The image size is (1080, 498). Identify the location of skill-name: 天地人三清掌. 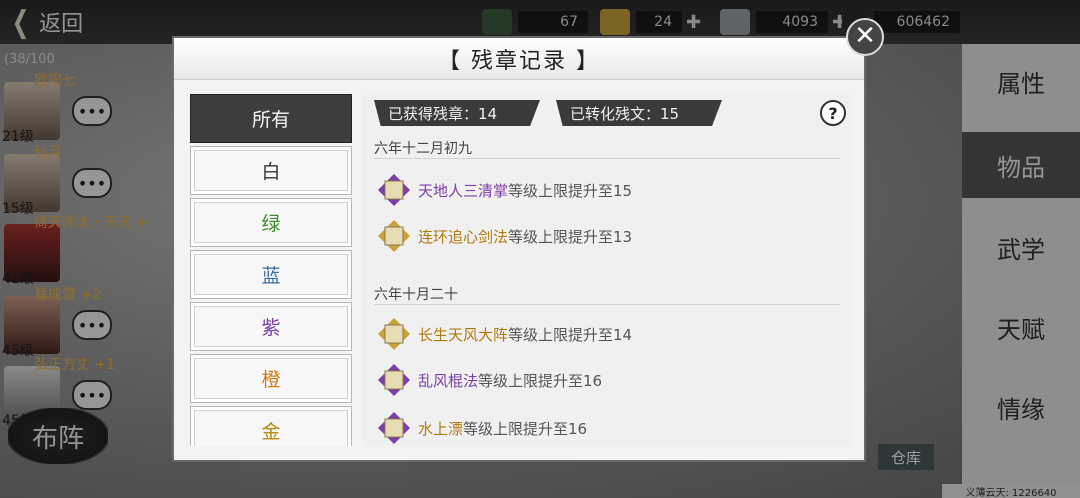
(463, 190).